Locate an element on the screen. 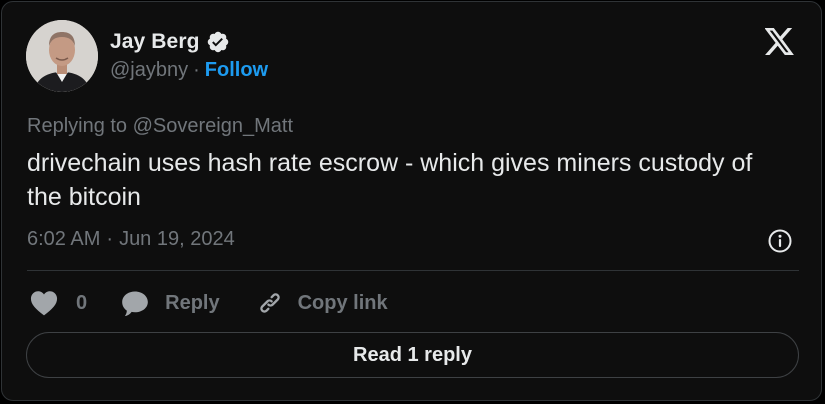  divider is located at coordinates (413, 270).